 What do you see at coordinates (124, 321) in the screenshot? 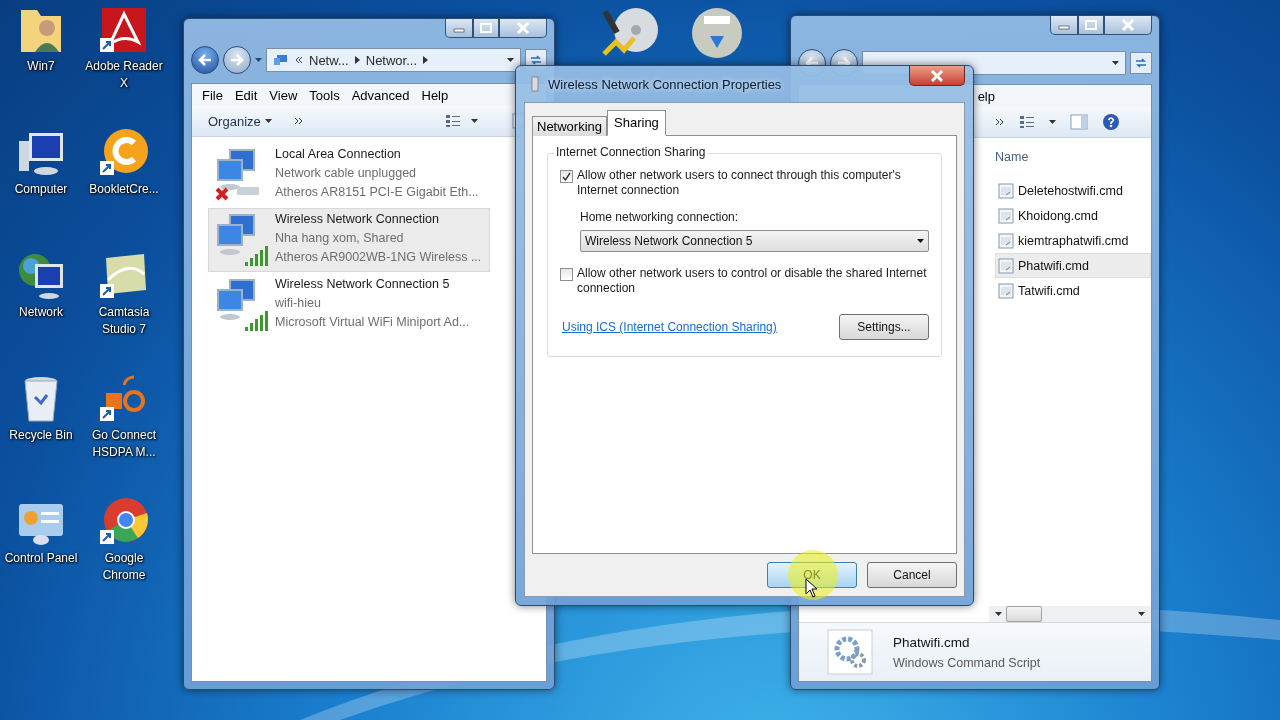
I see `desktop-icon-label: Camtasia Studio 7` at bounding box center [124, 321].